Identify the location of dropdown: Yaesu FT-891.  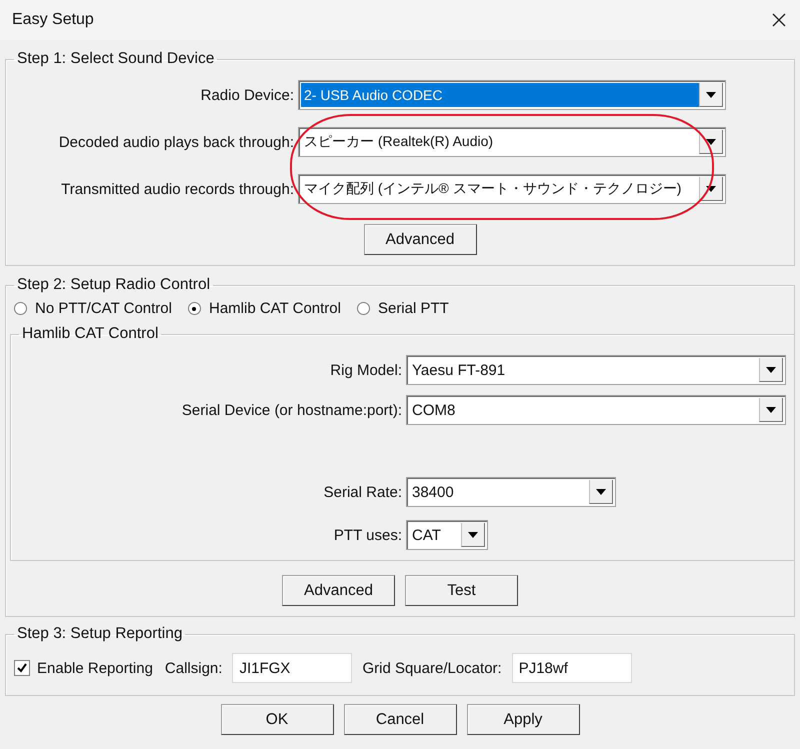
(596, 370).